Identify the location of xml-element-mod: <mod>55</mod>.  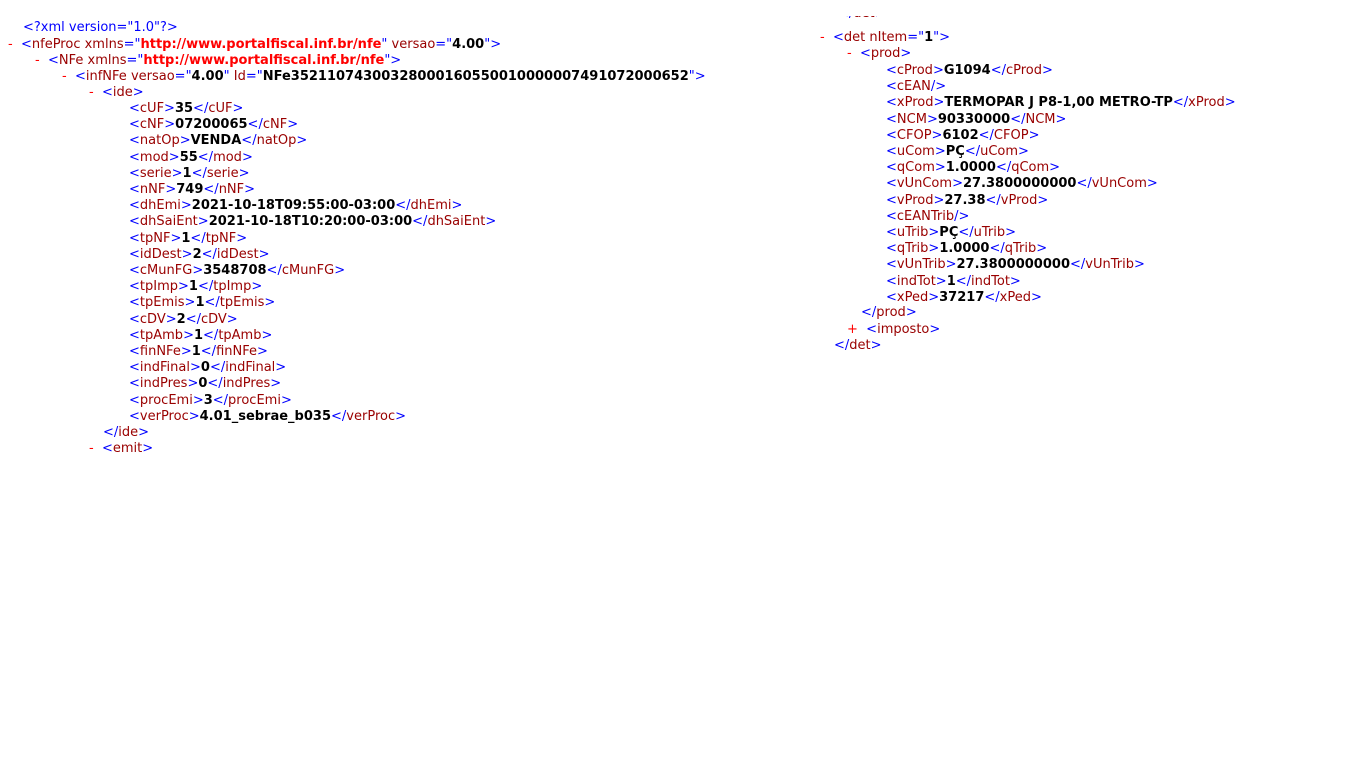
(191, 157).